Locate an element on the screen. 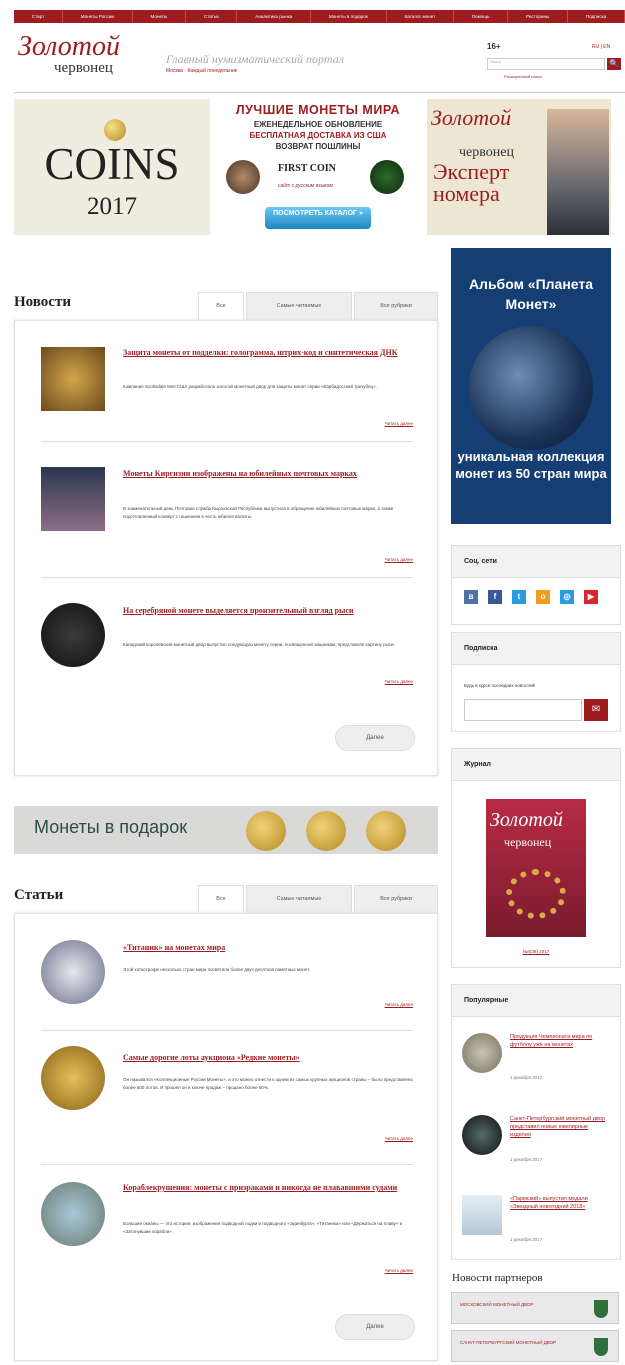 The width and height of the screenshot is (625, 1365). facebook-icon: f is located at coordinates (495, 597).